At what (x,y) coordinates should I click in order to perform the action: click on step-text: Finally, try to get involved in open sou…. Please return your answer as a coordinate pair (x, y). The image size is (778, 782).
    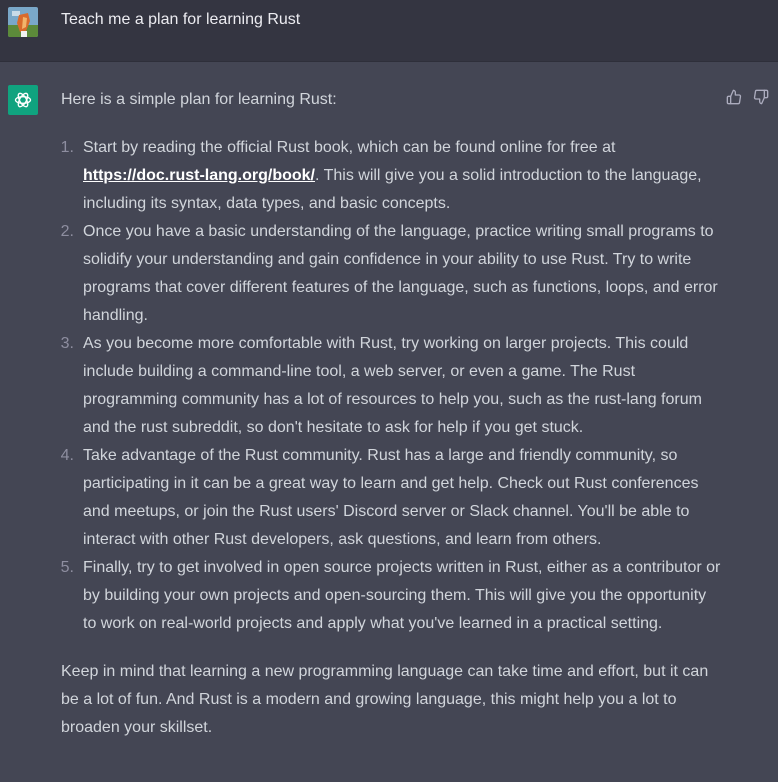
    Looking at the image, I should click on (402, 595).